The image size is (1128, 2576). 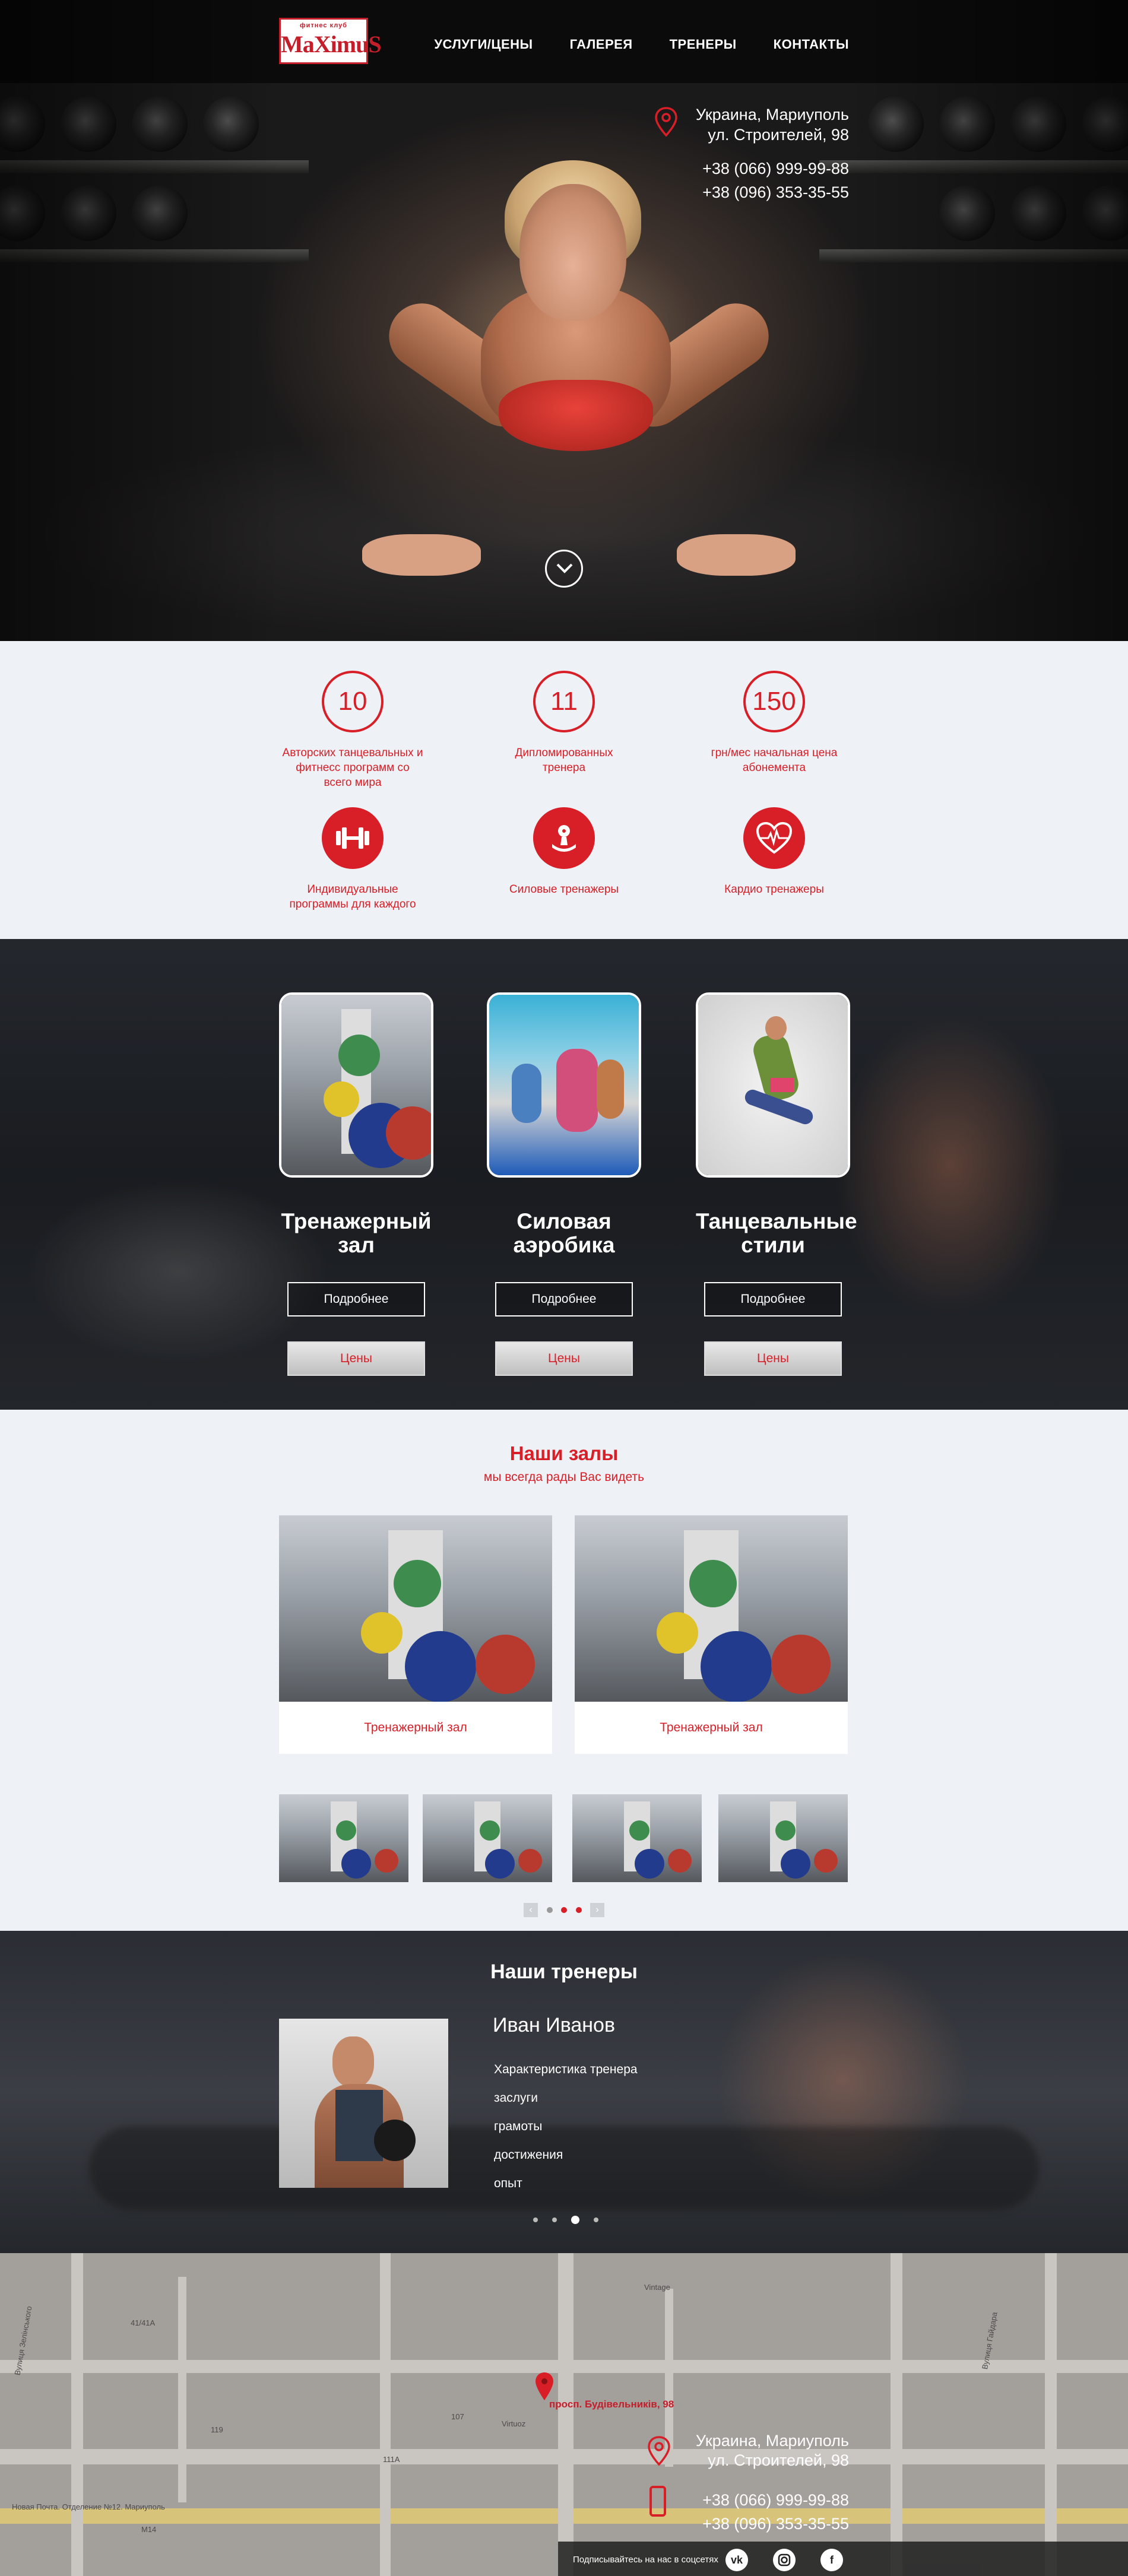 What do you see at coordinates (149, 2529) in the screenshot?
I see `map-label-m14: M14` at bounding box center [149, 2529].